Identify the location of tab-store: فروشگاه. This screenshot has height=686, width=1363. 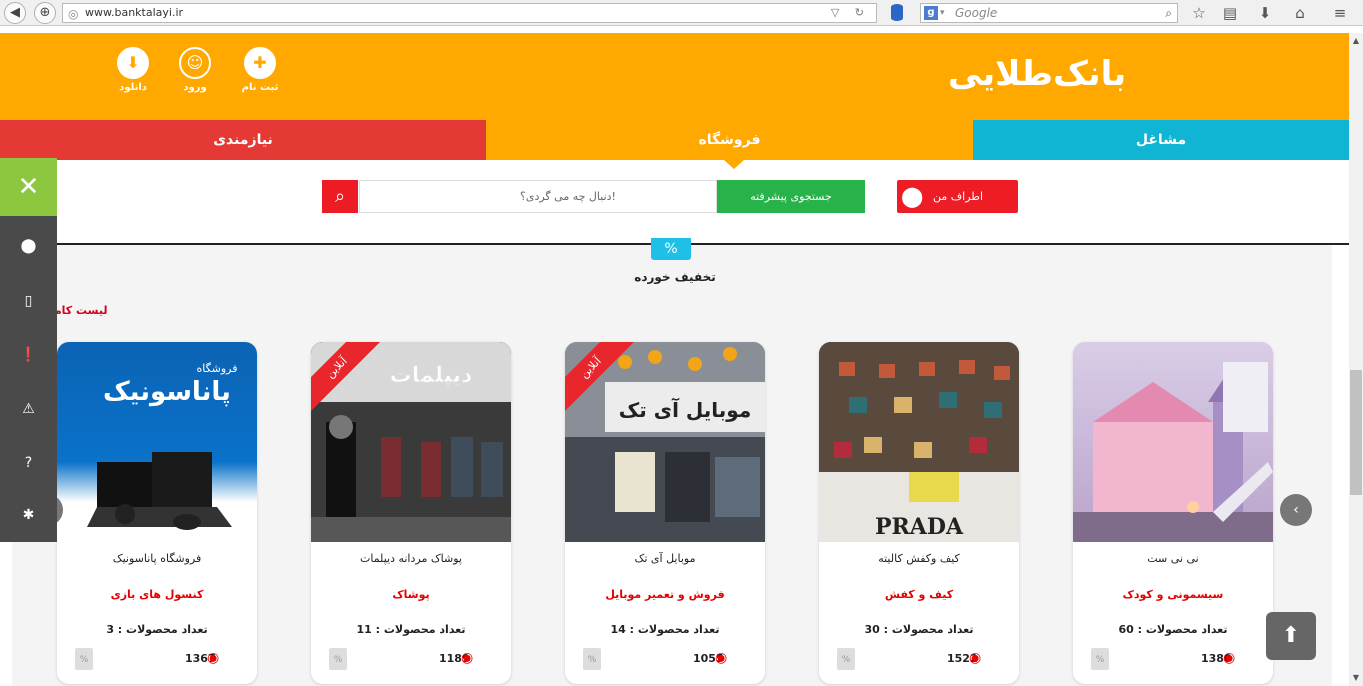
(729, 144).